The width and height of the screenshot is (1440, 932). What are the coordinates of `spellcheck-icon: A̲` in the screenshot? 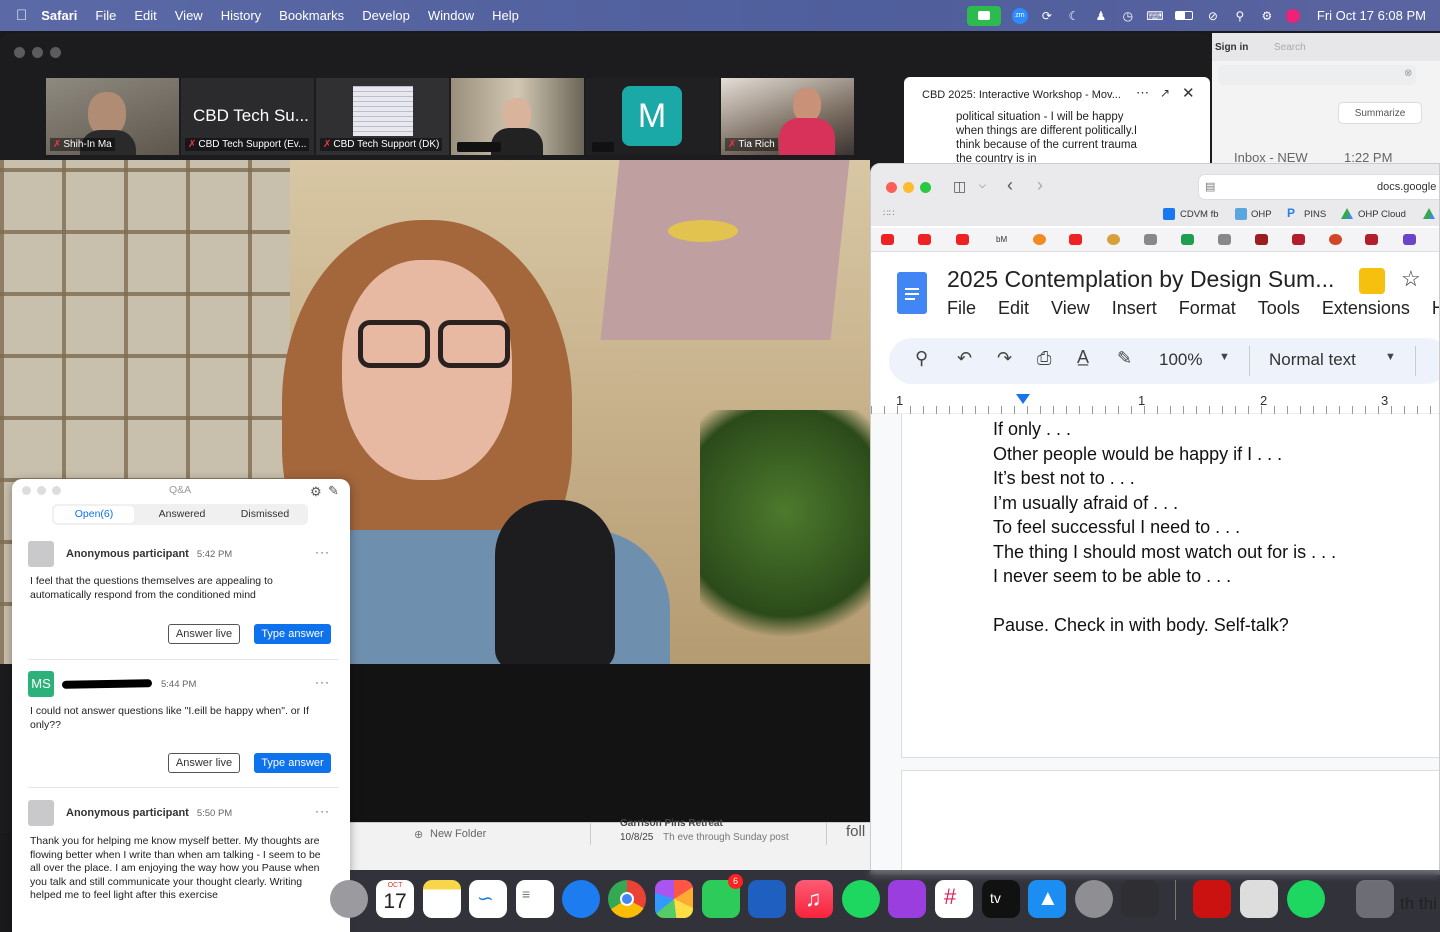 It's located at (1083, 357).